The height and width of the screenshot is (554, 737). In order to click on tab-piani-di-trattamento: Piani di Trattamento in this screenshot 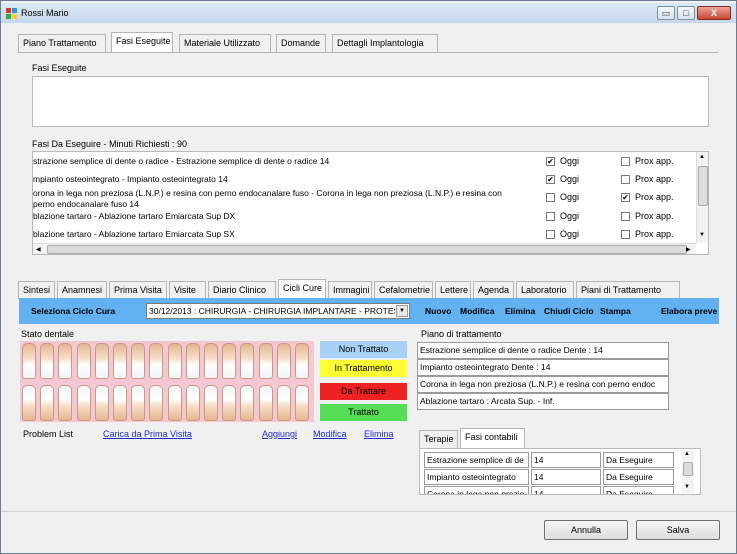, I will do `click(628, 290)`.